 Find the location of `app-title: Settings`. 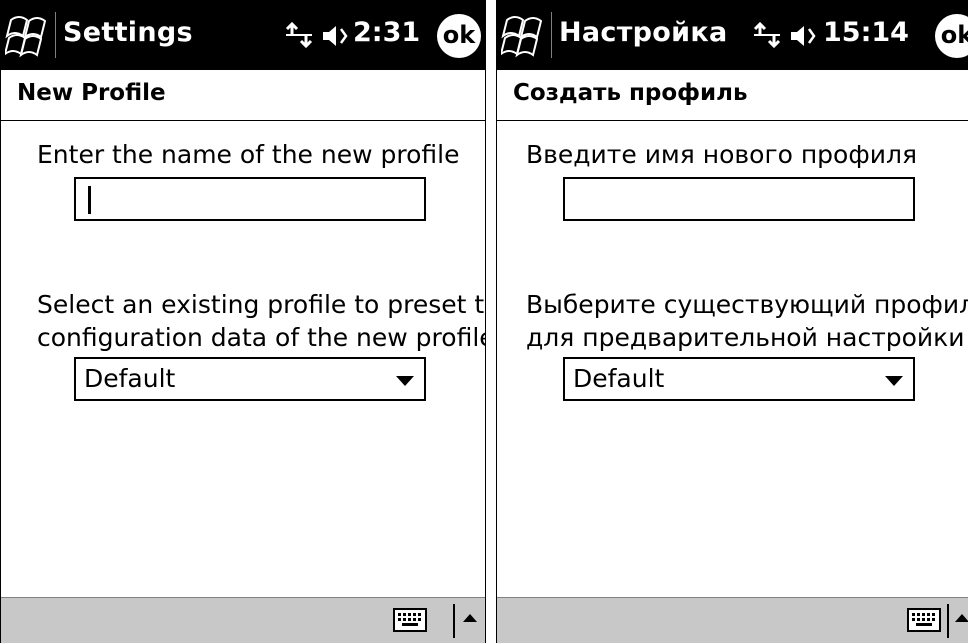

app-title: Settings is located at coordinates (128, 32).